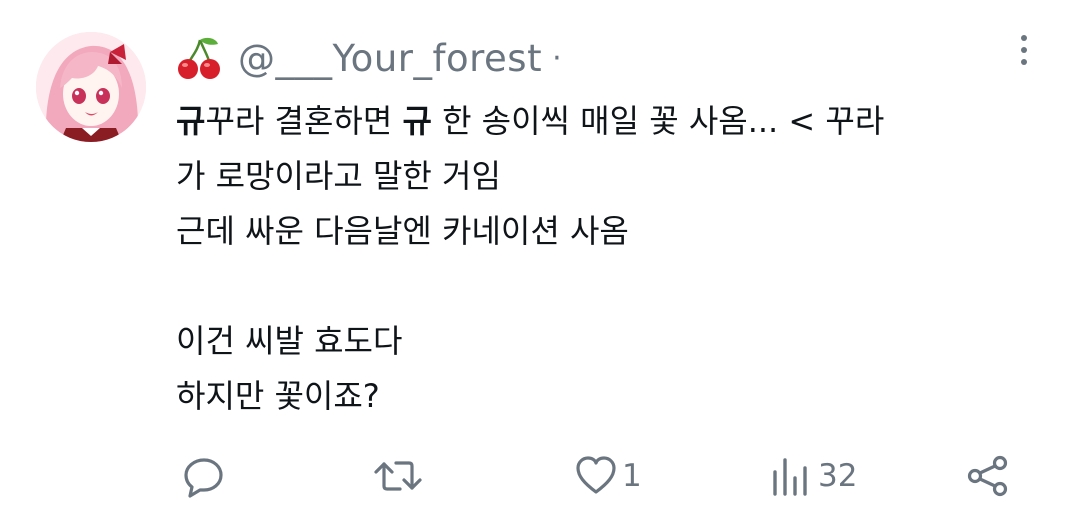  I want to click on retweet-button, so click(398, 476).